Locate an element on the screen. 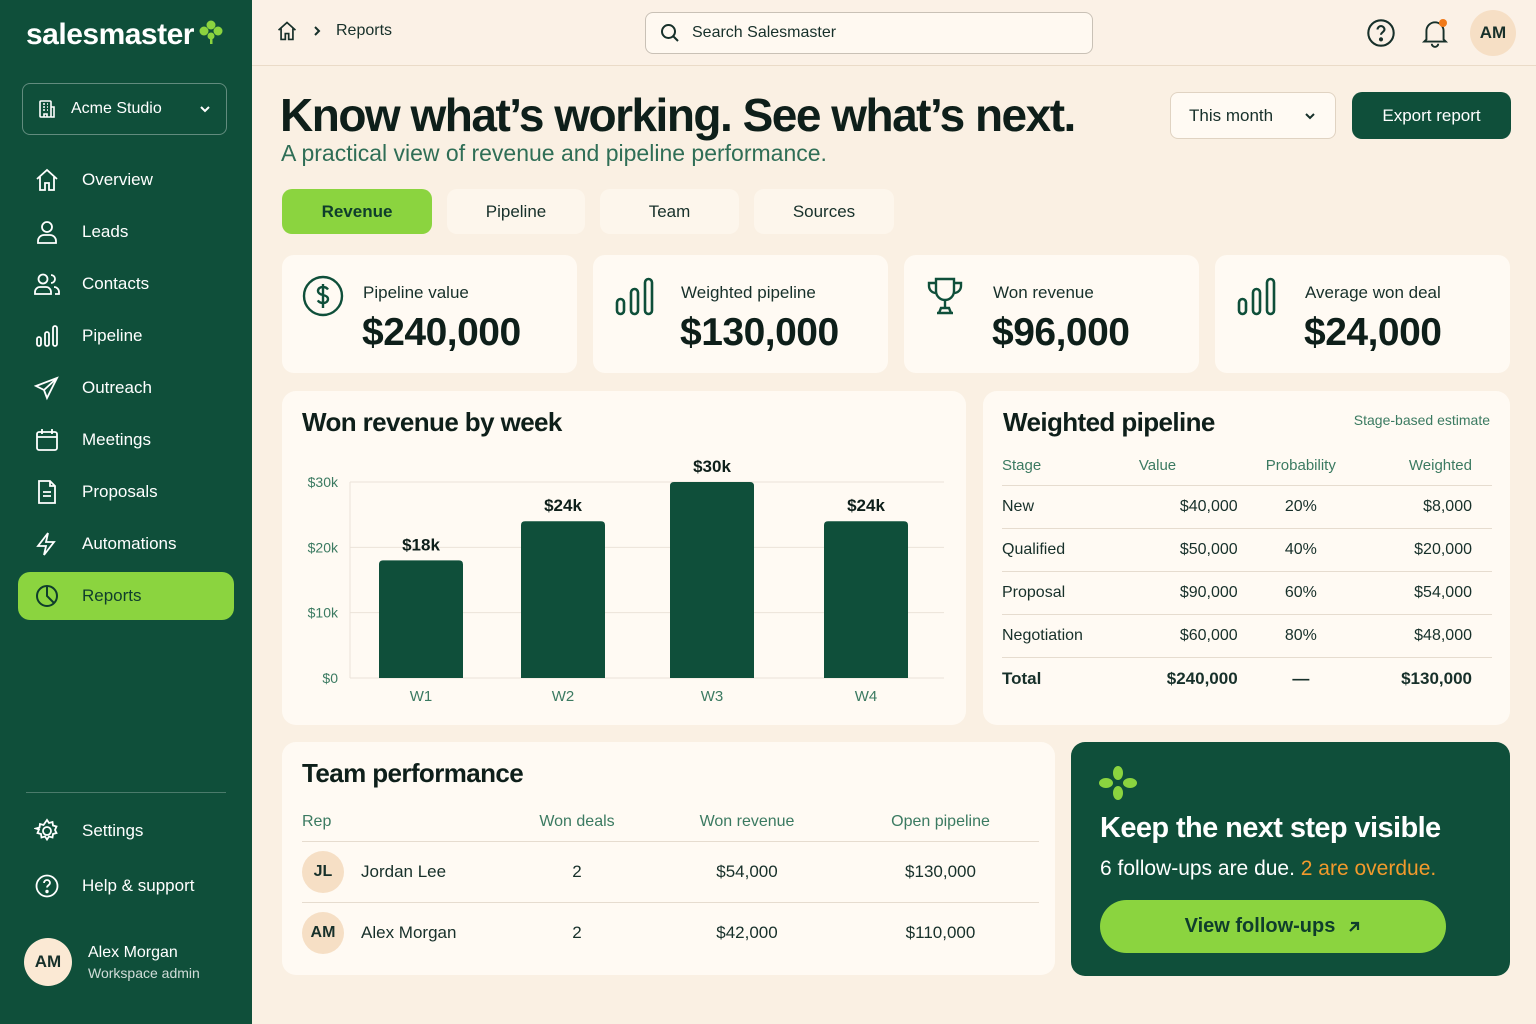 This screenshot has width=1536, height=1024. help-button is located at coordinates (1381, 33).